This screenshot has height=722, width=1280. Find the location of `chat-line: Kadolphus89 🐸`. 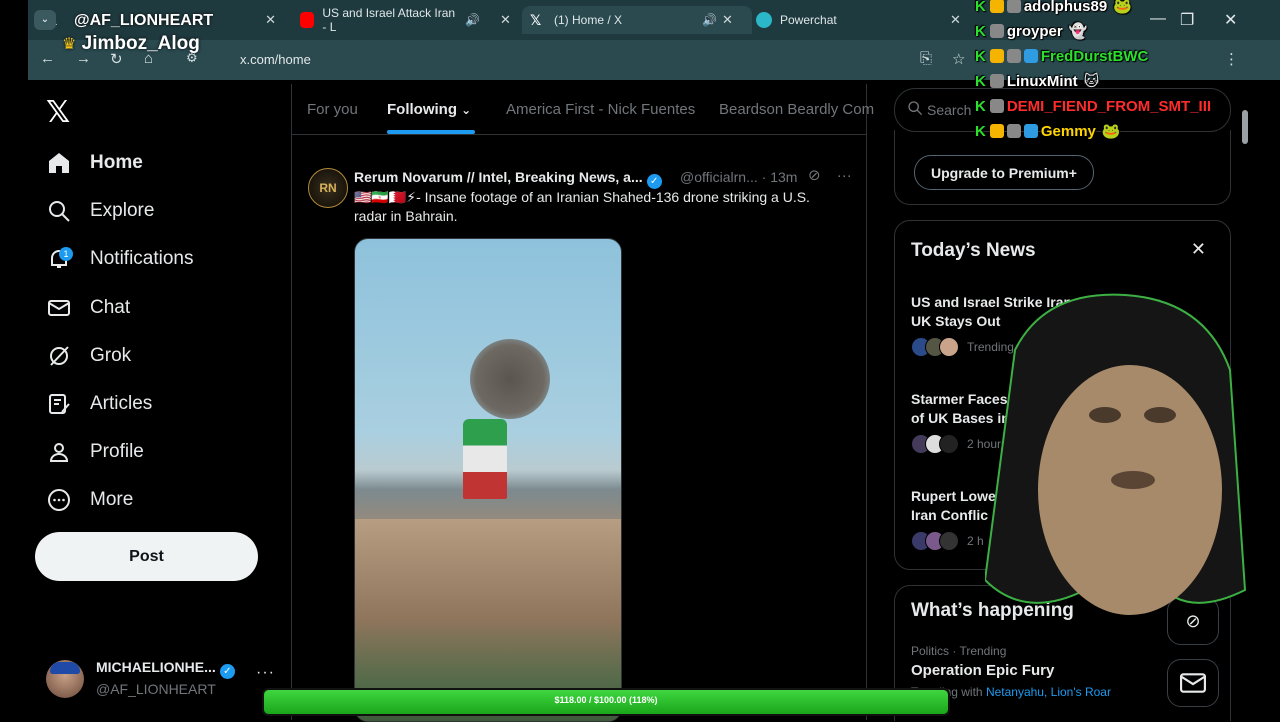

chat-line: Kadolphus89 🐸 is located at coordinates (1053, 9).